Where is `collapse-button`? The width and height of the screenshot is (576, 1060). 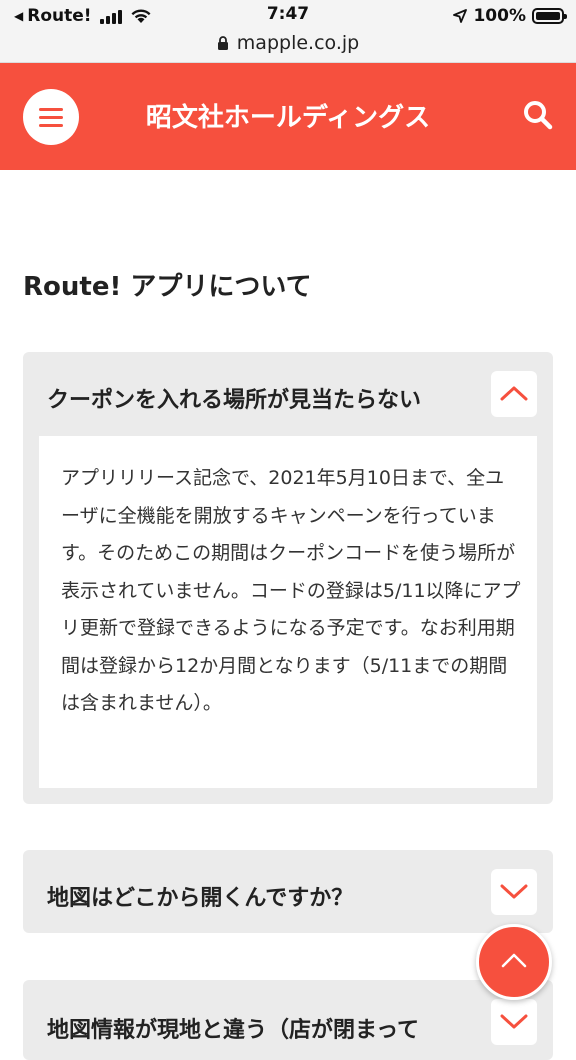 collapse-button is located at coordinates (514, 394).